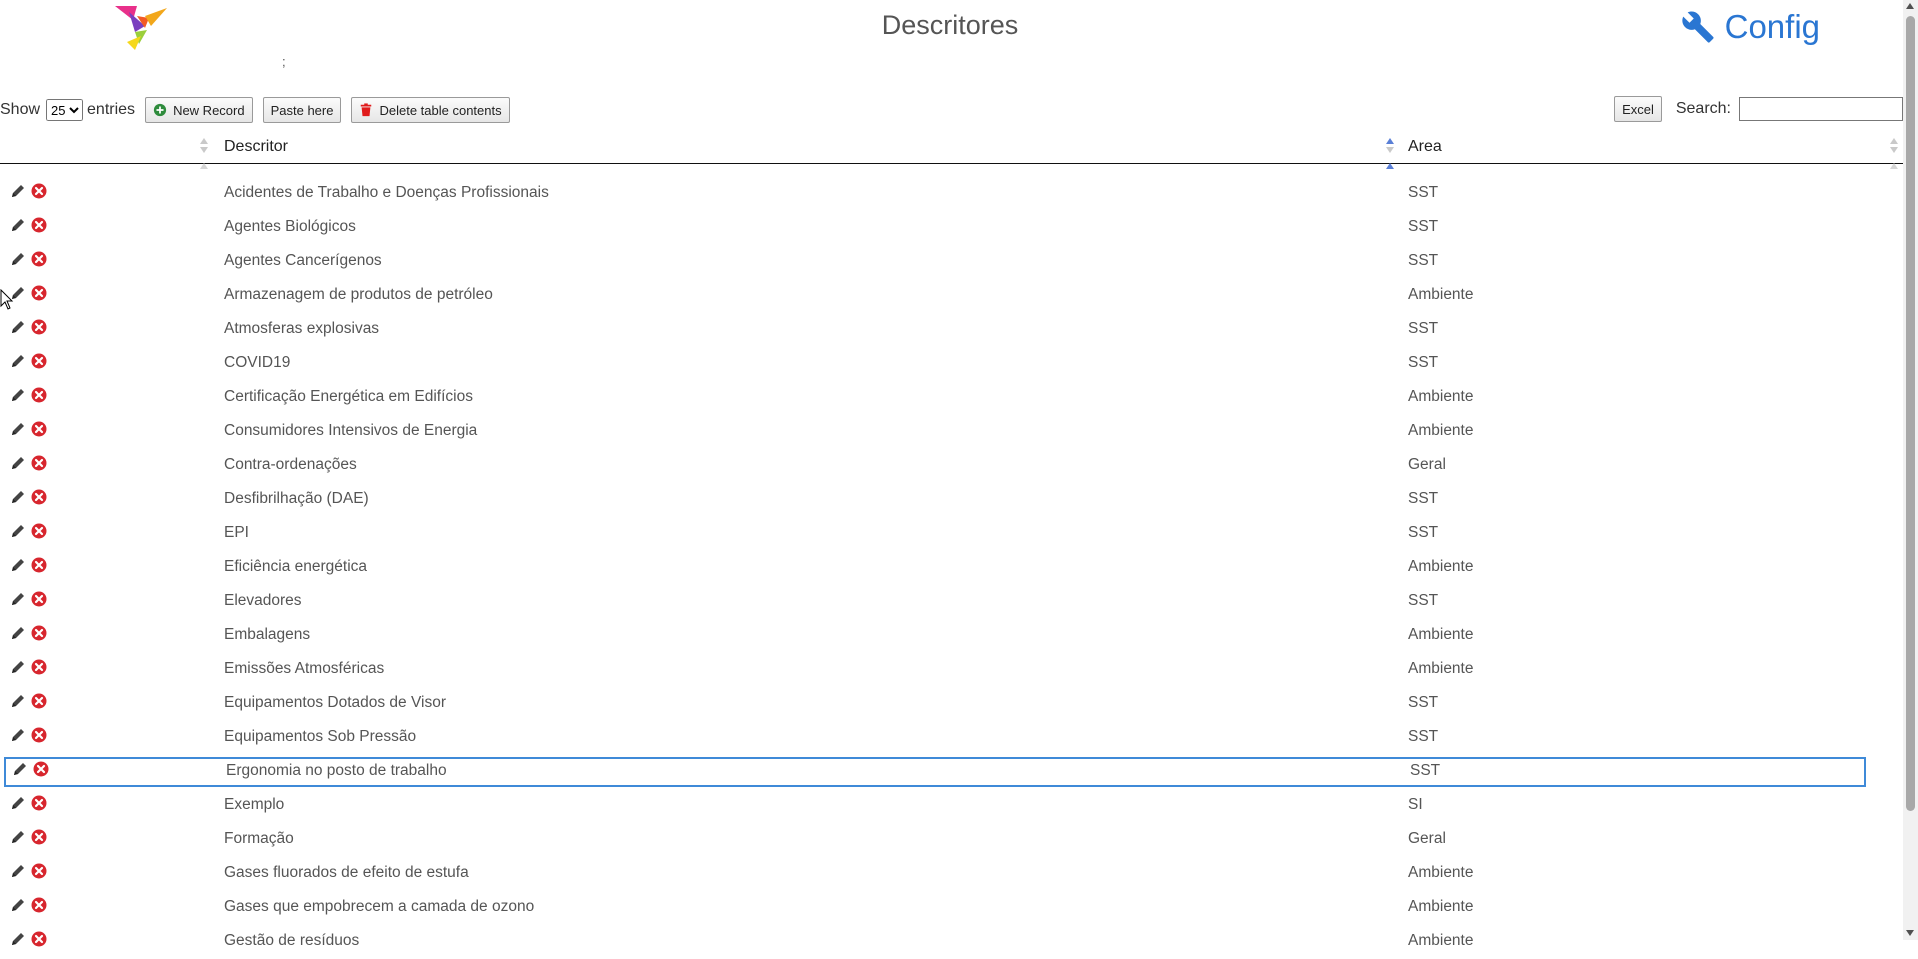 The width and height of the screenshot is (1918, 959). What do you see at coordinates (951, 568) in the screenshot?
I see `table-row: Eficiência energética Ambiente` at bounding box center [951, 568].